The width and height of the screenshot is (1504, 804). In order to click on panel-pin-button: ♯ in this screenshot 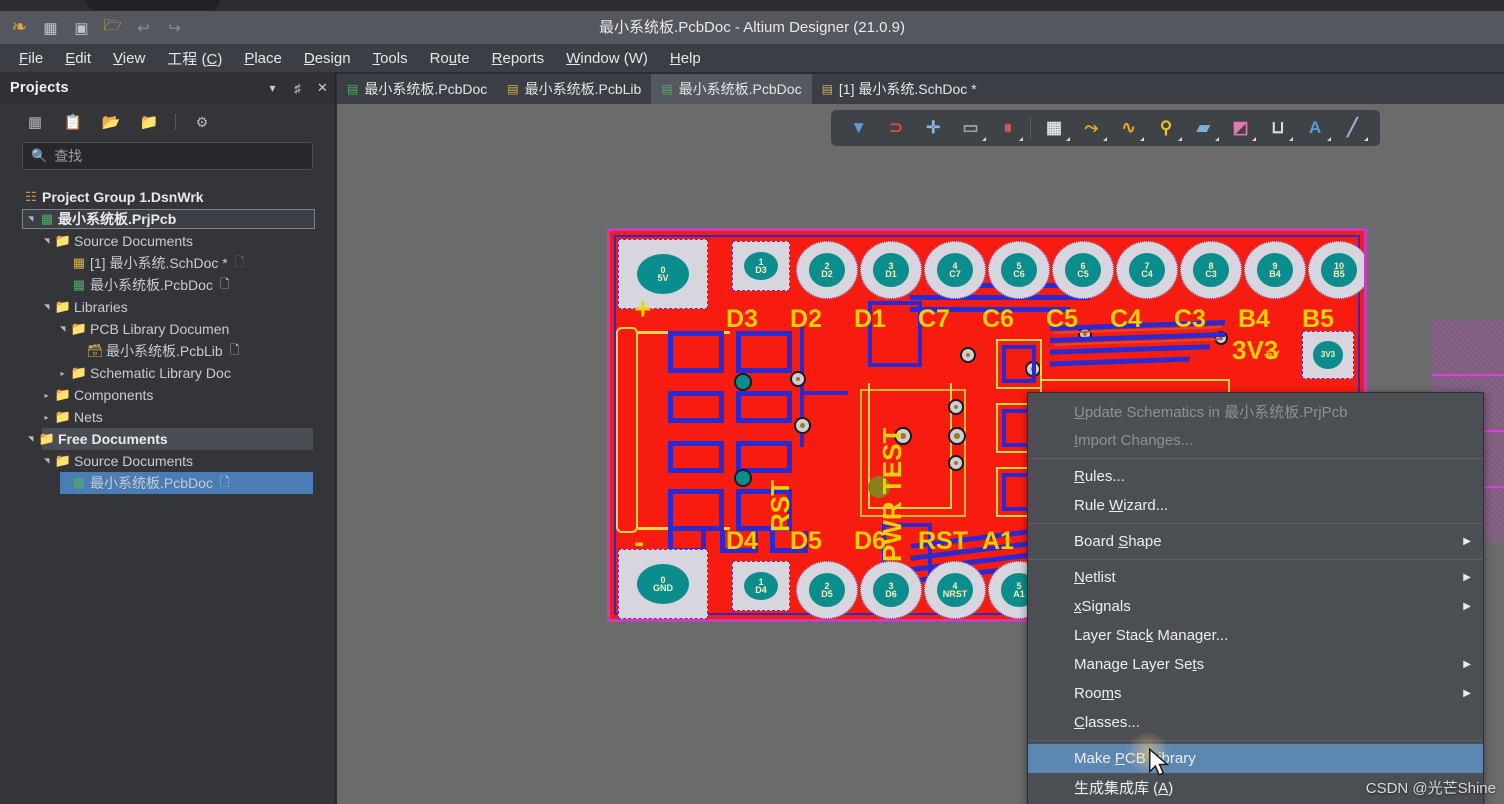, I will do `click(297, 88)`.